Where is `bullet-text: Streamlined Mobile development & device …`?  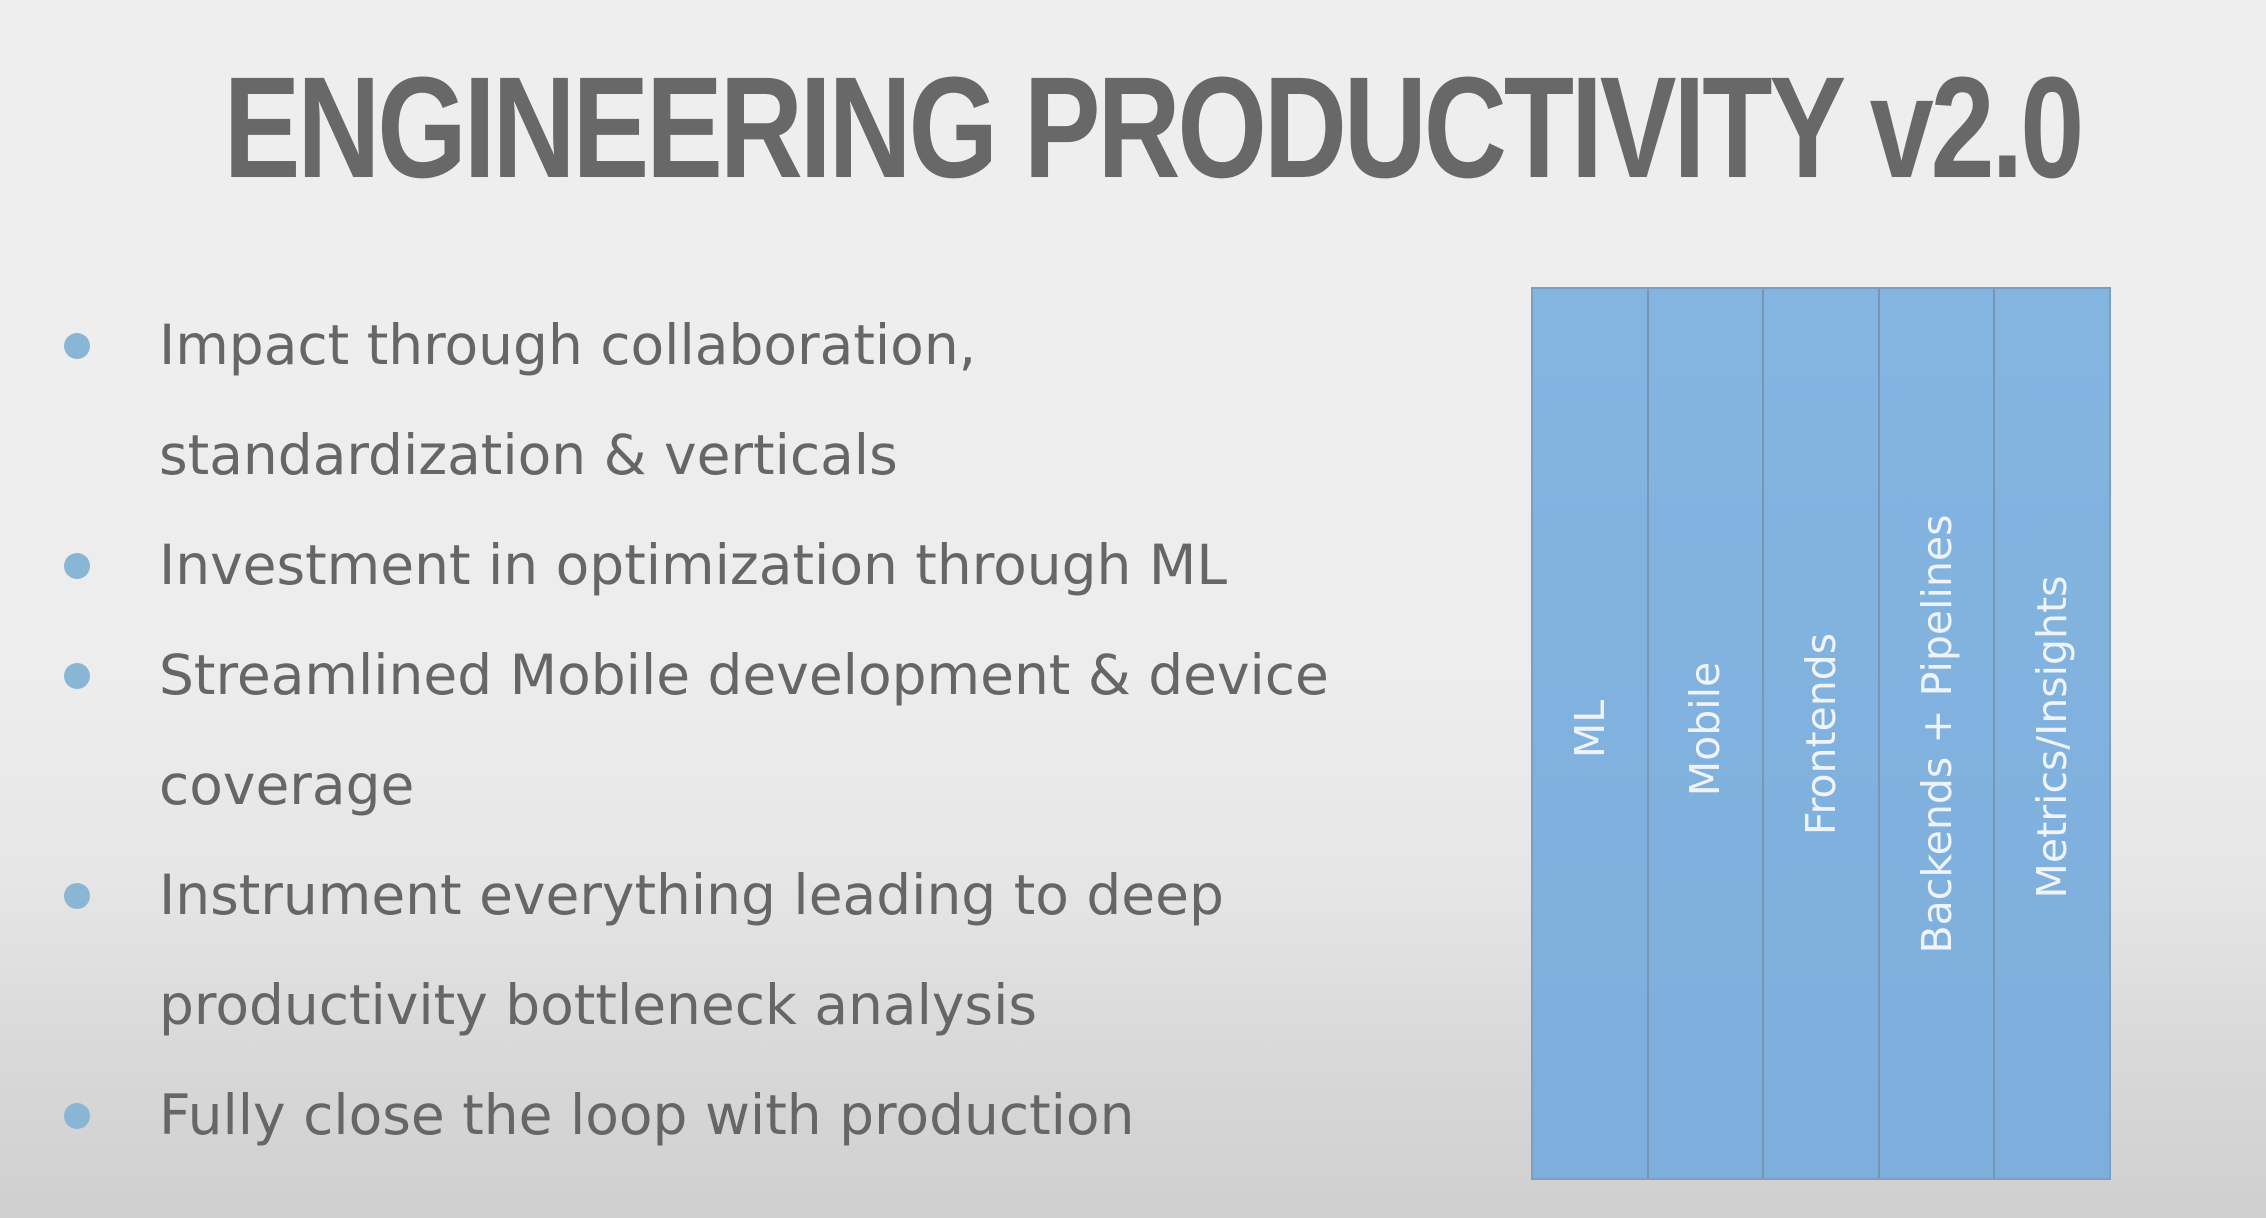 bullet-text: Streamlined Mobile development & device … is located at coordinates (744, 730).